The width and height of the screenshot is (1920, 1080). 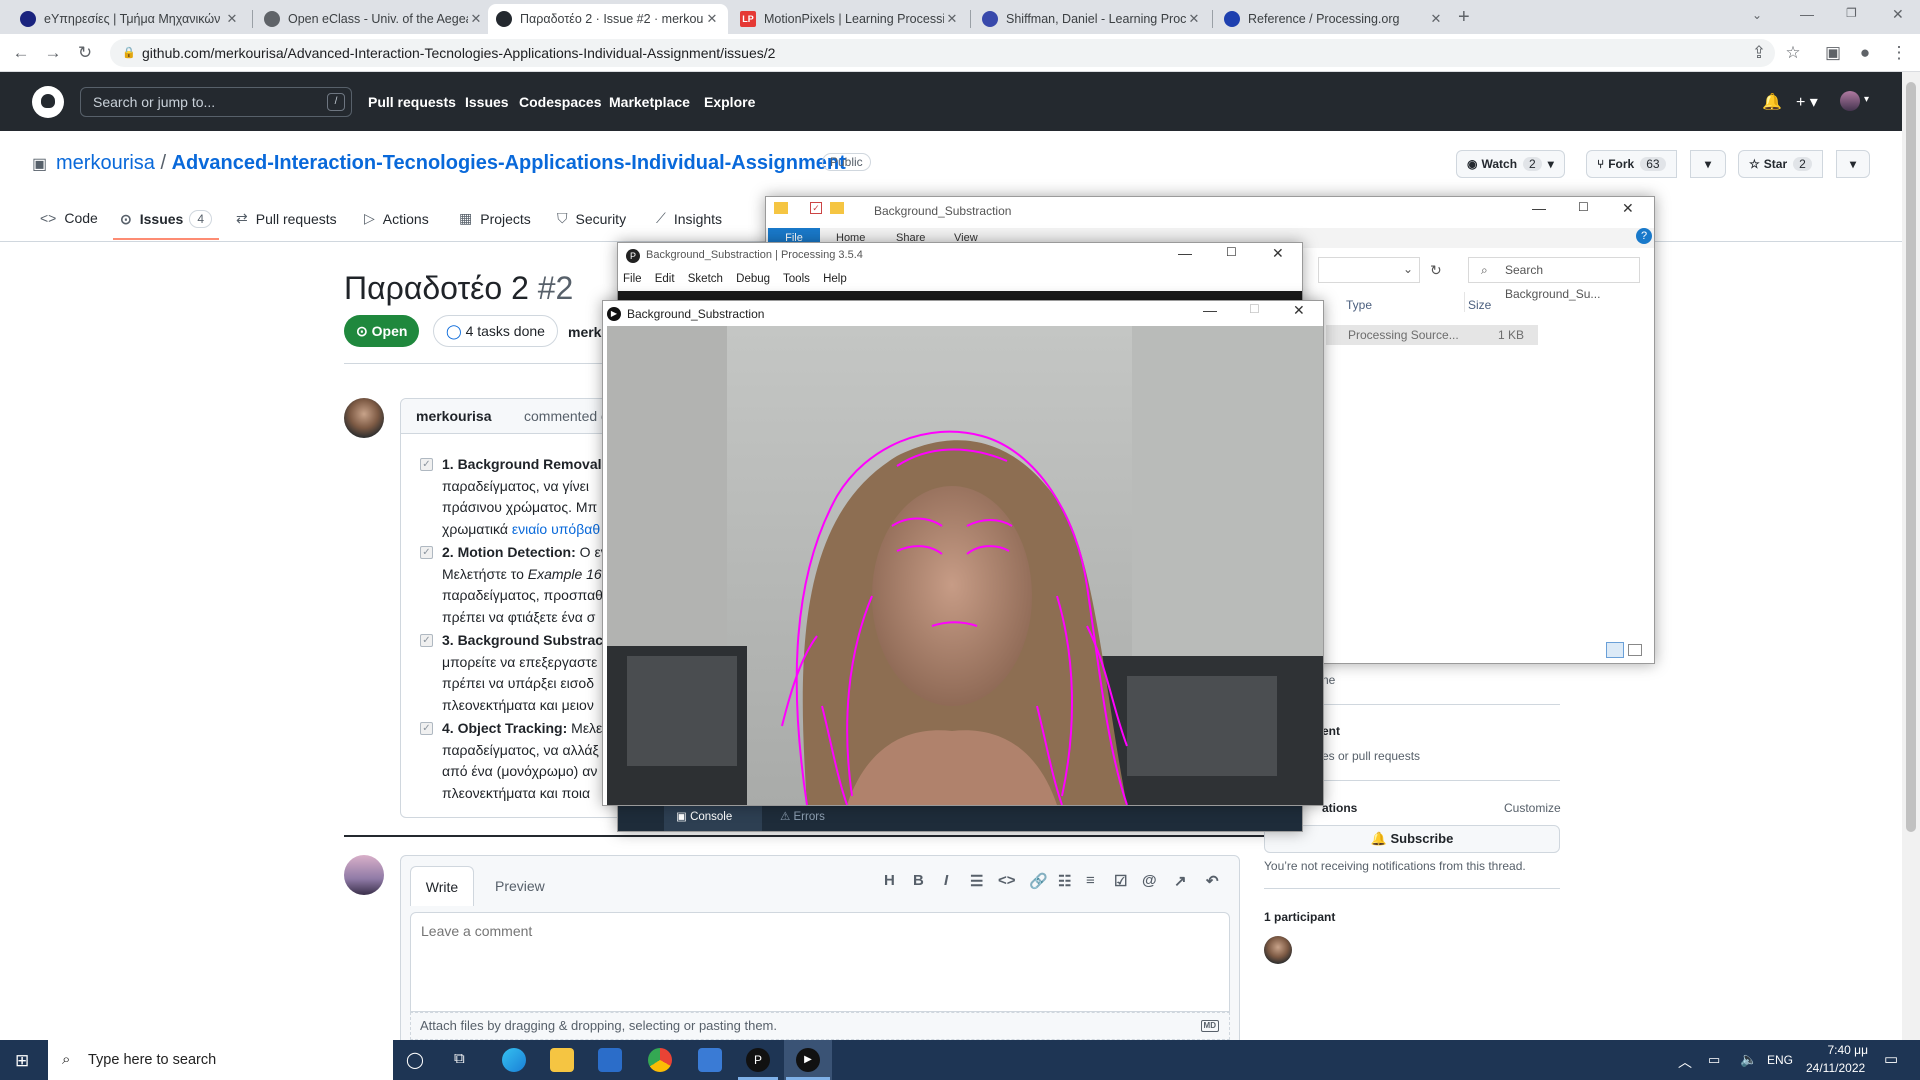 I want to click on customize-link: Customize, so click(x=1532, y=808).